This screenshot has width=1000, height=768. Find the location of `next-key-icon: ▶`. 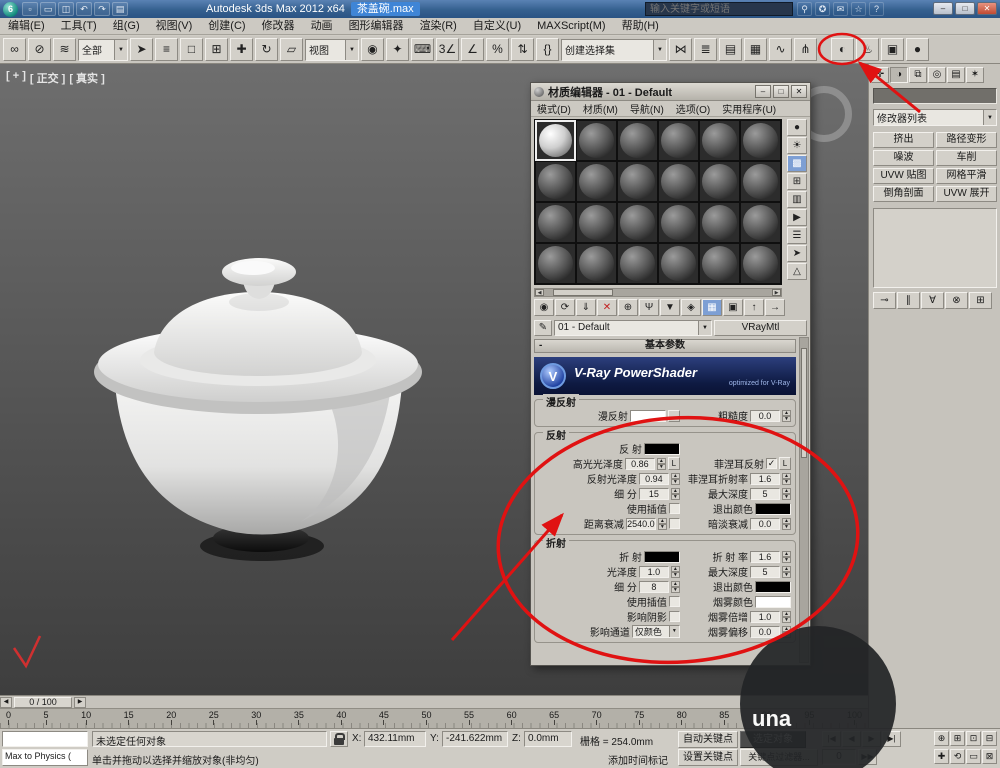

next-key-icon: ▶ is located at coordinates (80, 702).